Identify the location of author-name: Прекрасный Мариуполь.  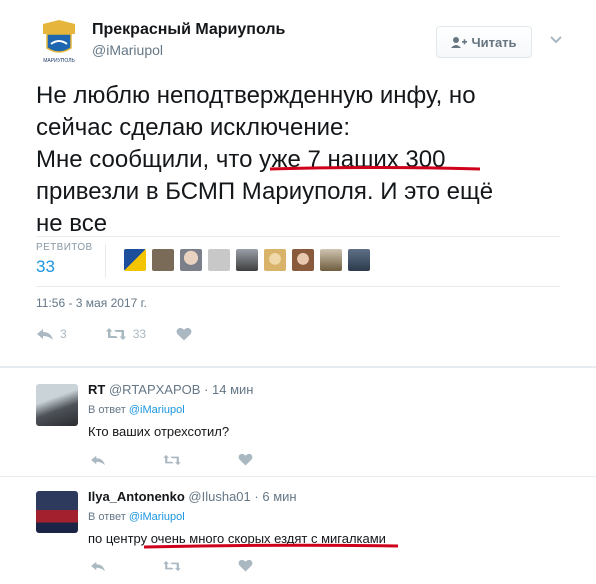
(188, 30).